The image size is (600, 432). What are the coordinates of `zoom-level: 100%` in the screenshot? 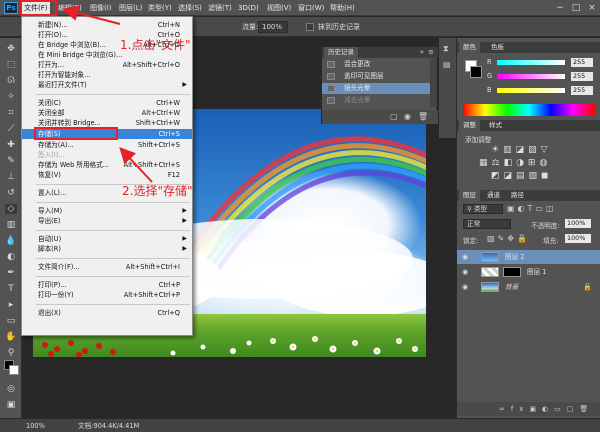 It's located at (35, 425).